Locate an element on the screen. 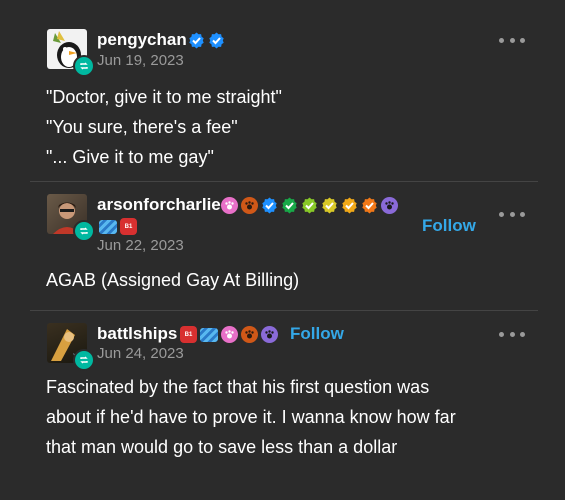 Image resolution: width=565 pixels, height=500 pixels. avatar is located at coordinates (71, 347).